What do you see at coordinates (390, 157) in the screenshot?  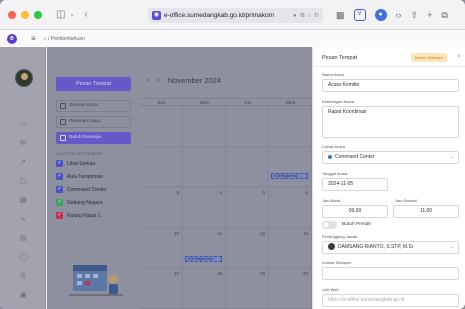 I see `lokasi-select: Command Center ⌄` at bounding box center [390, 157].